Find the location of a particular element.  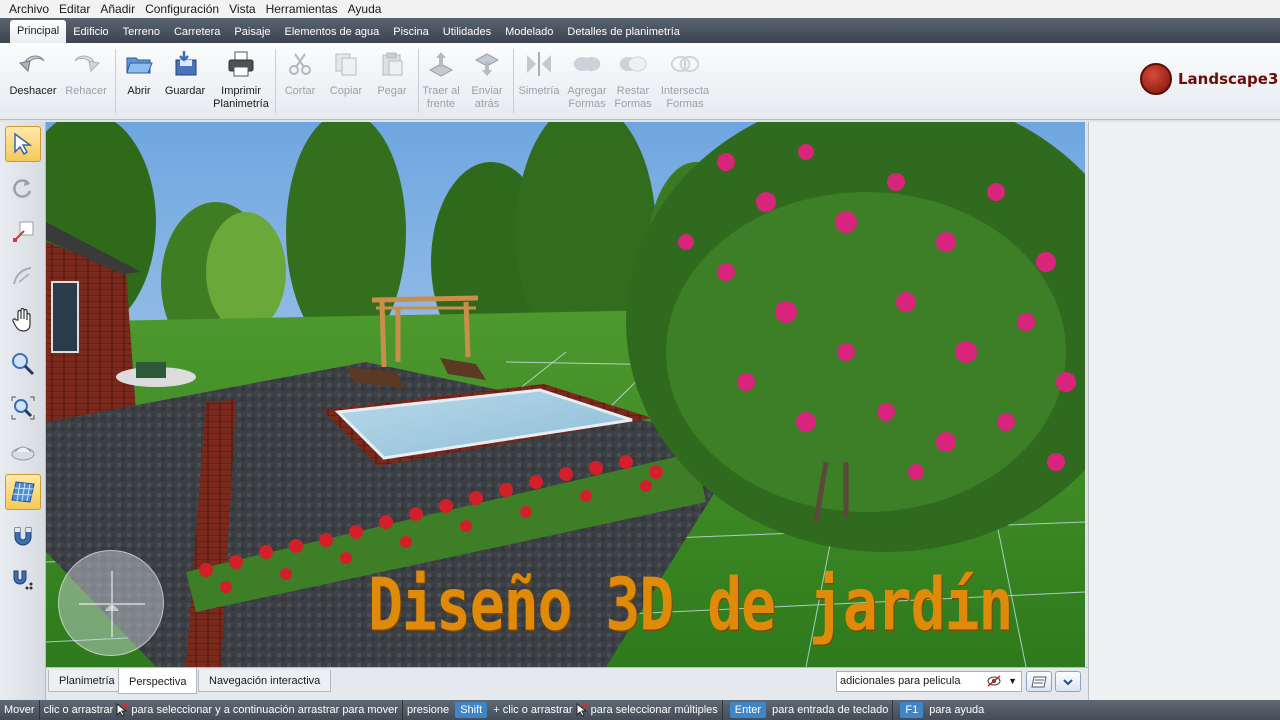

zoom-extents-icon is located at coordinates (23, 408).